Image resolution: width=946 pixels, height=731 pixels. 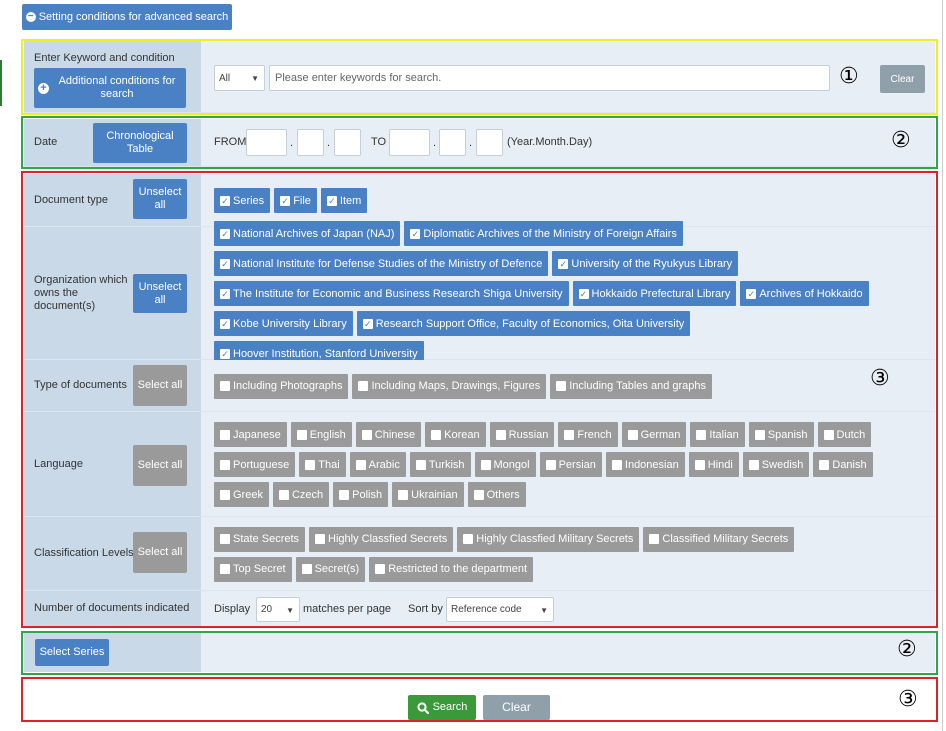 I want to click on footer-clear-button: Clear, so click(x=516, y=707).